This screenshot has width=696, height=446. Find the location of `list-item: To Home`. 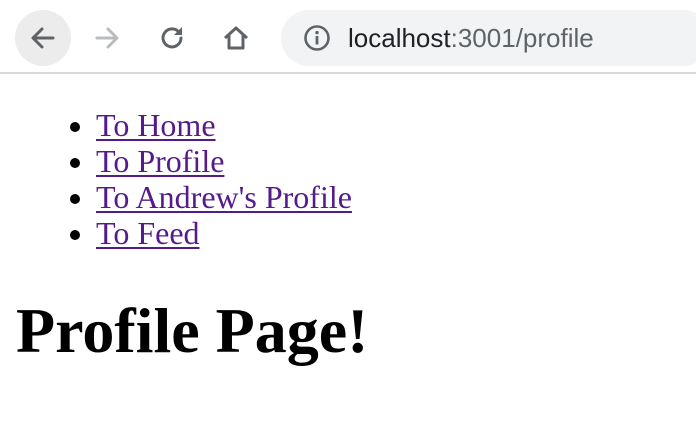

list-item: To Home is located at coordinates (224, 125).